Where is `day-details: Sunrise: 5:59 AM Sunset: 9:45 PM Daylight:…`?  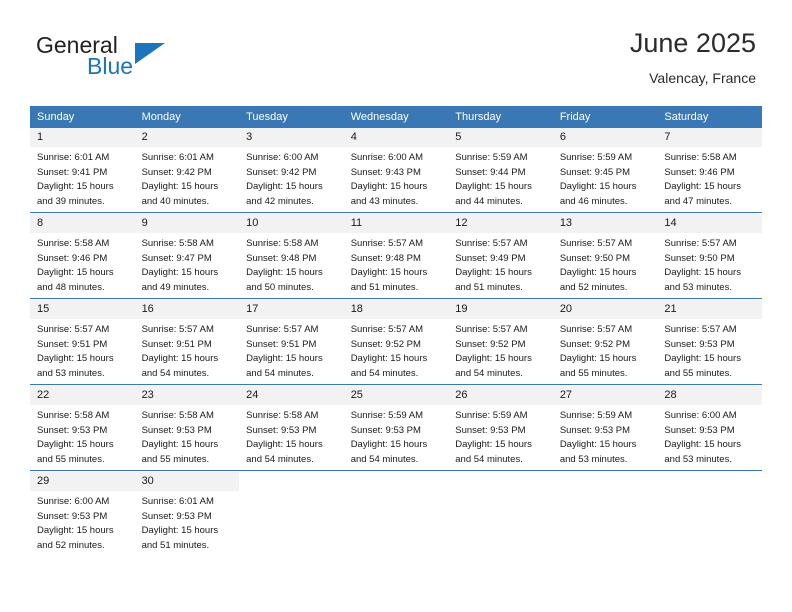 day-details: Sunrise: 5:59 AM Sunset: 9:45 PM Daylight:… is located at coordinates (605, 178).